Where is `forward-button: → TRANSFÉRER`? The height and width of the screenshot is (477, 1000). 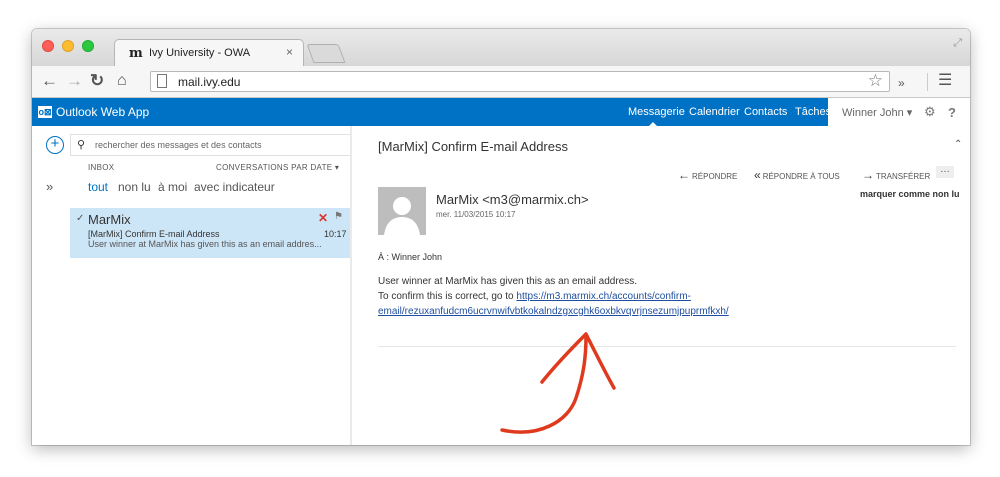
forward-button: → TRANSFÉRER is located at coordinates (896, 175).